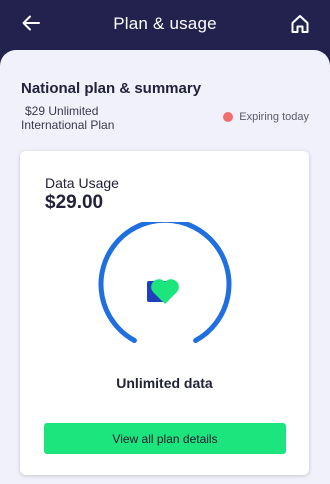 This screenshot has height=484, width=330. Describe the element at coordinates (82, 183) in the screenshot. I see `data-usage-label: Data Usage` at that location.